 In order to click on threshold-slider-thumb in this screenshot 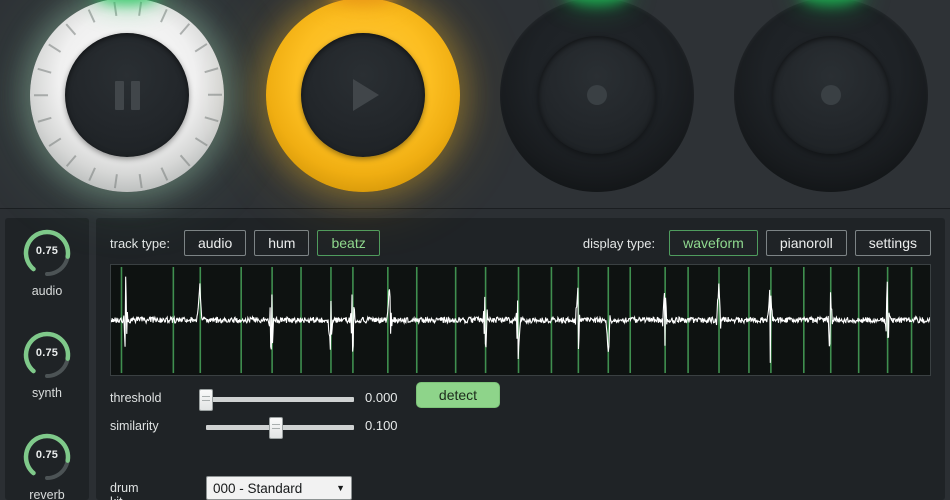, I will do `click(206, 400)`.